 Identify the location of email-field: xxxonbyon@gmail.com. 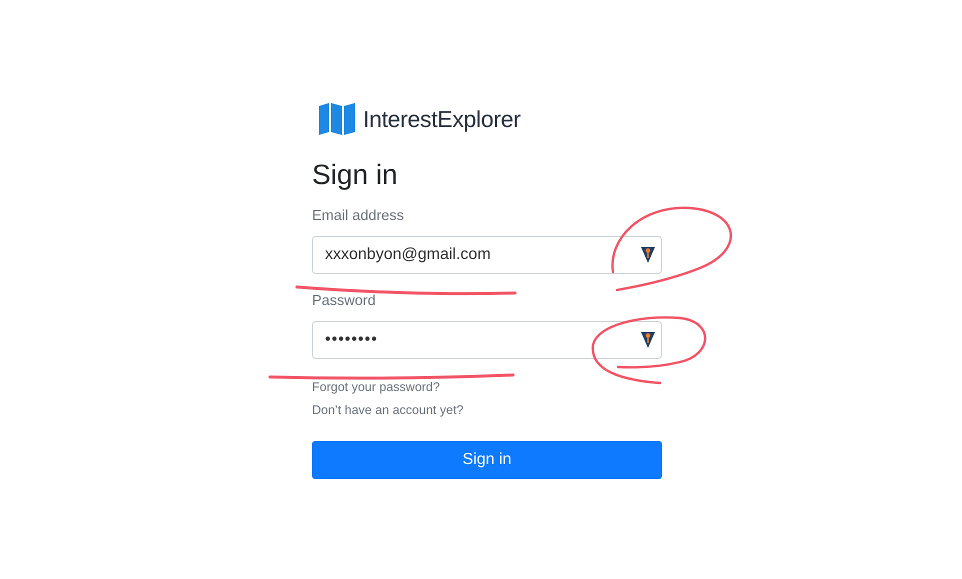
(487, 255).